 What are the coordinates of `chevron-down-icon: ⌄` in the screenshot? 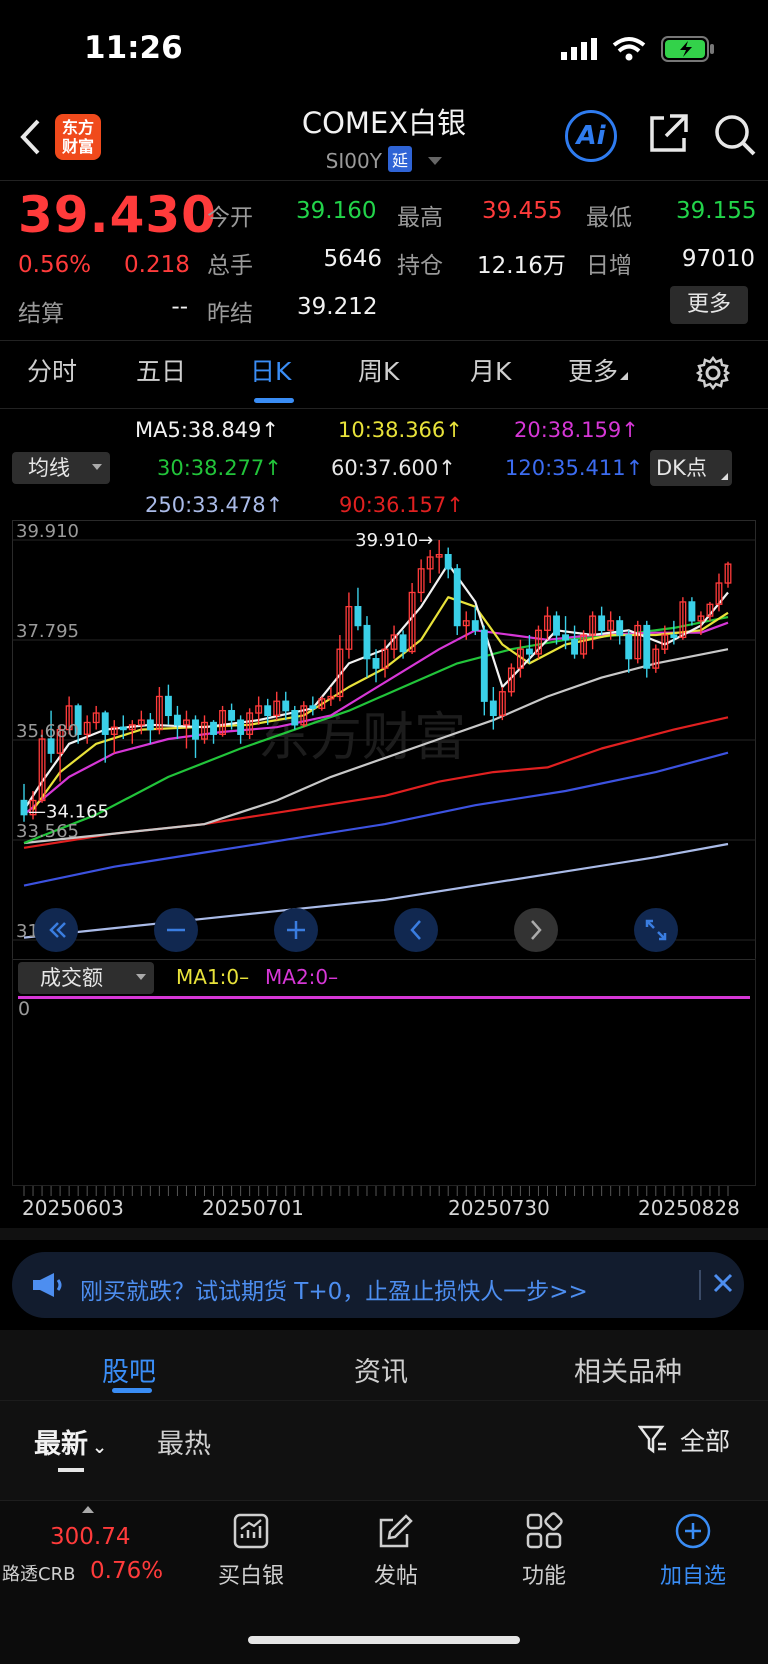 It's located at (100, 1447).